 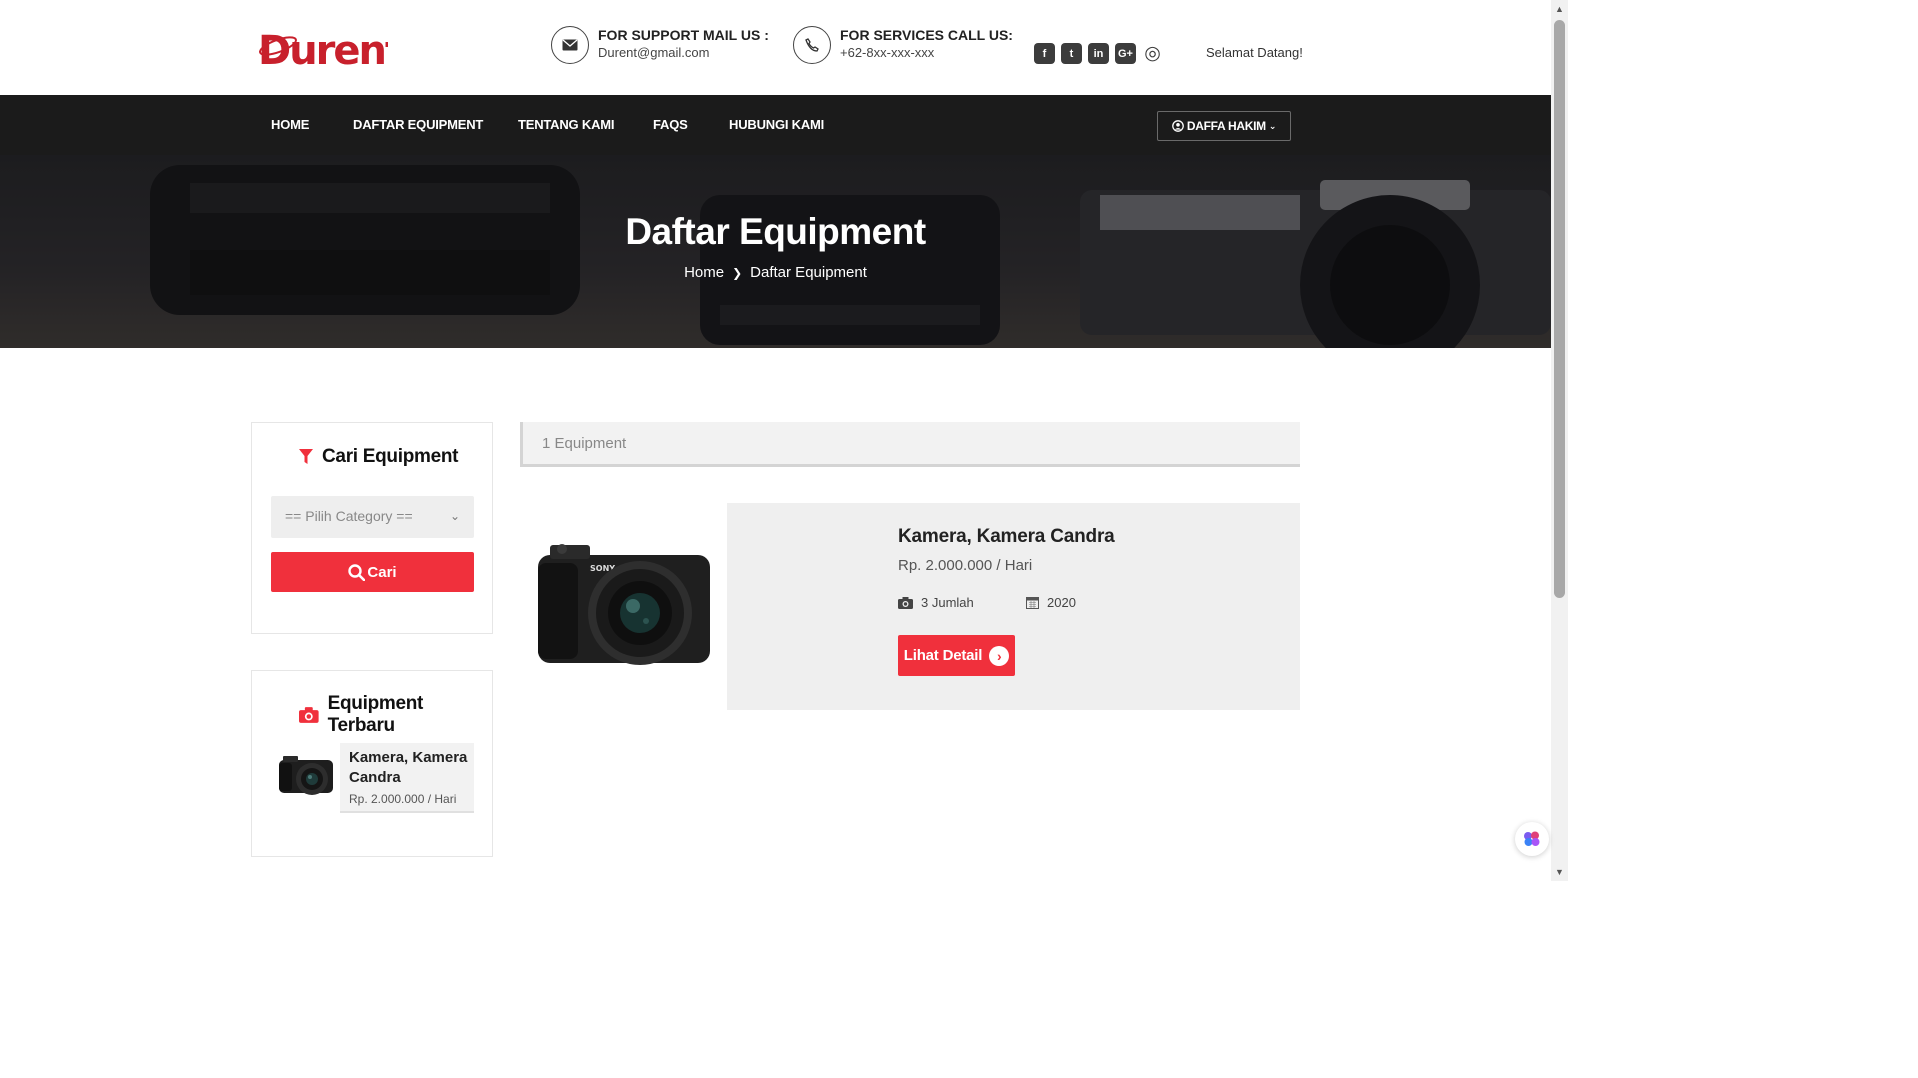 What do you see at coordinates (1178, 126) in the screenshot?
I see `user-circle-icon` at bounding box center [1178, 126].